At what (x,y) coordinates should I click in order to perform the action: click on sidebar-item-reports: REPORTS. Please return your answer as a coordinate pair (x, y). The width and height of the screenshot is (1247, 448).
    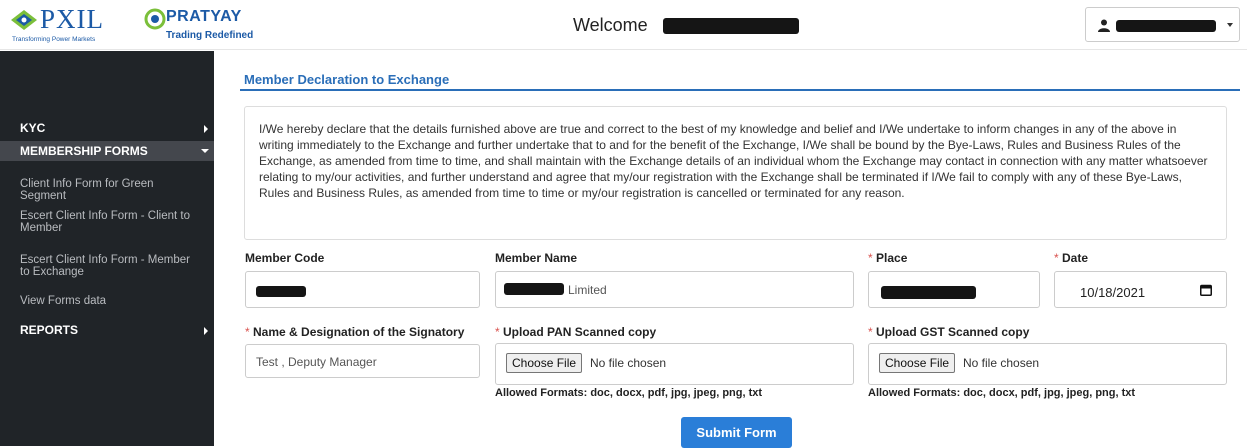
    Looking at the image, I should click on (107, 331).